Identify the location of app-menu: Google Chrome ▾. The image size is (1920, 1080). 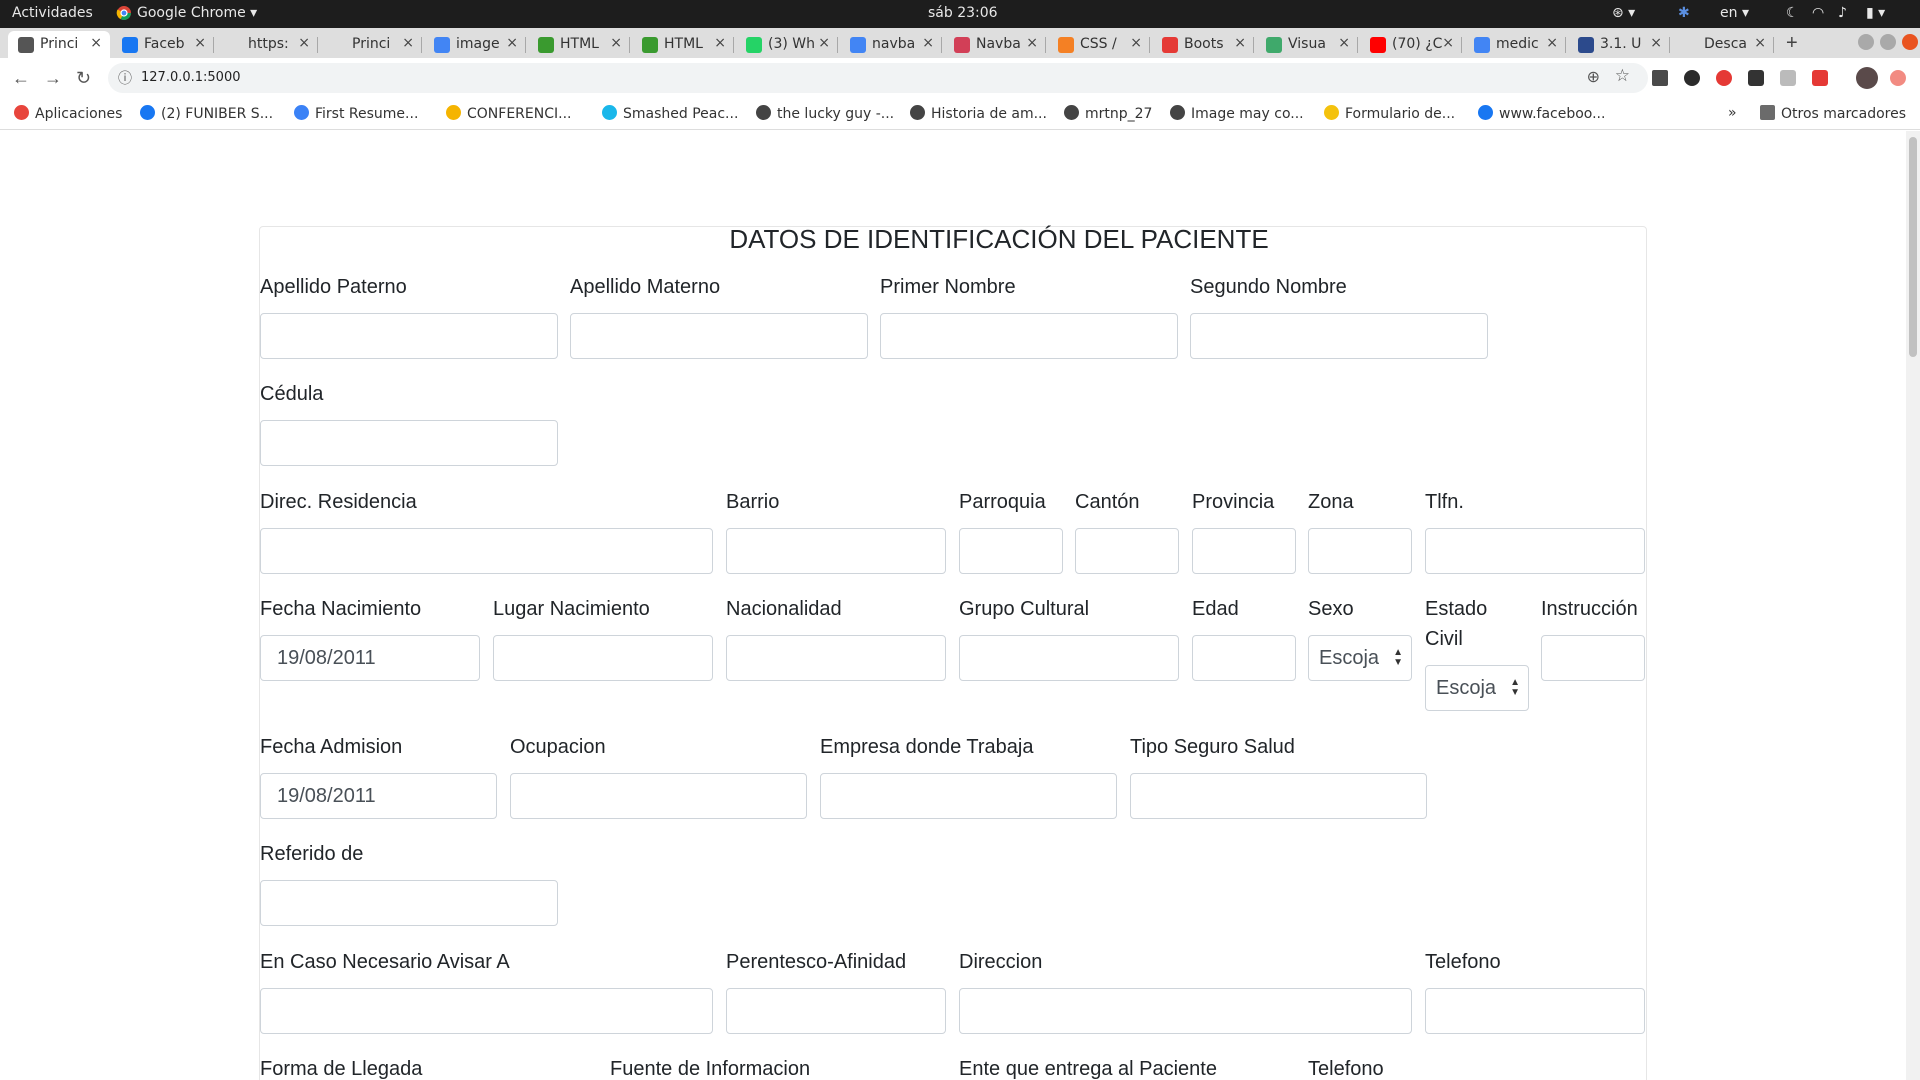
(197, 13).